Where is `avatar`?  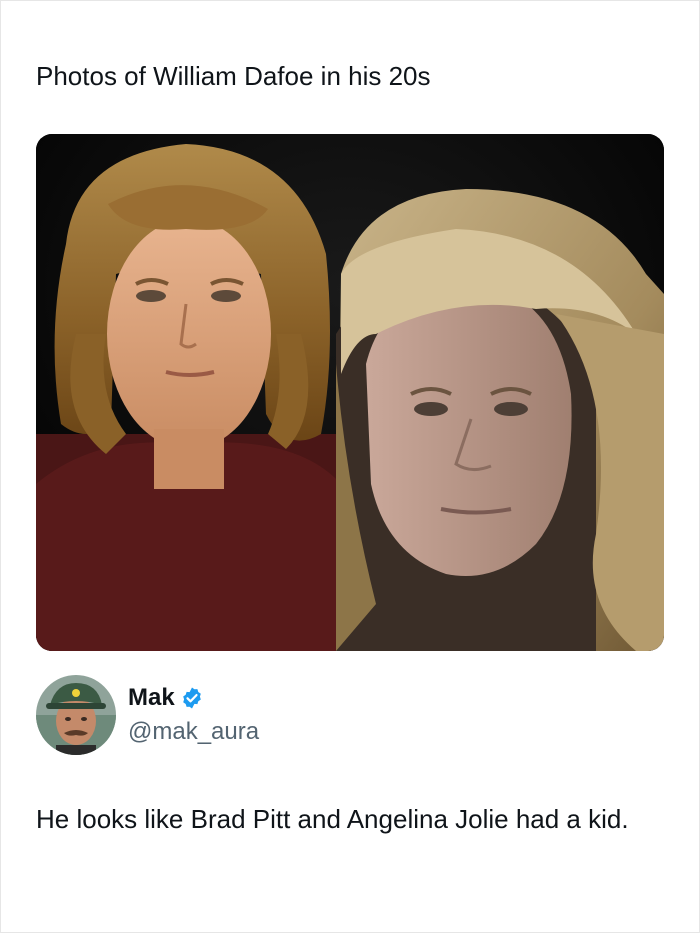
avatar is located at coordinates (76, 715).